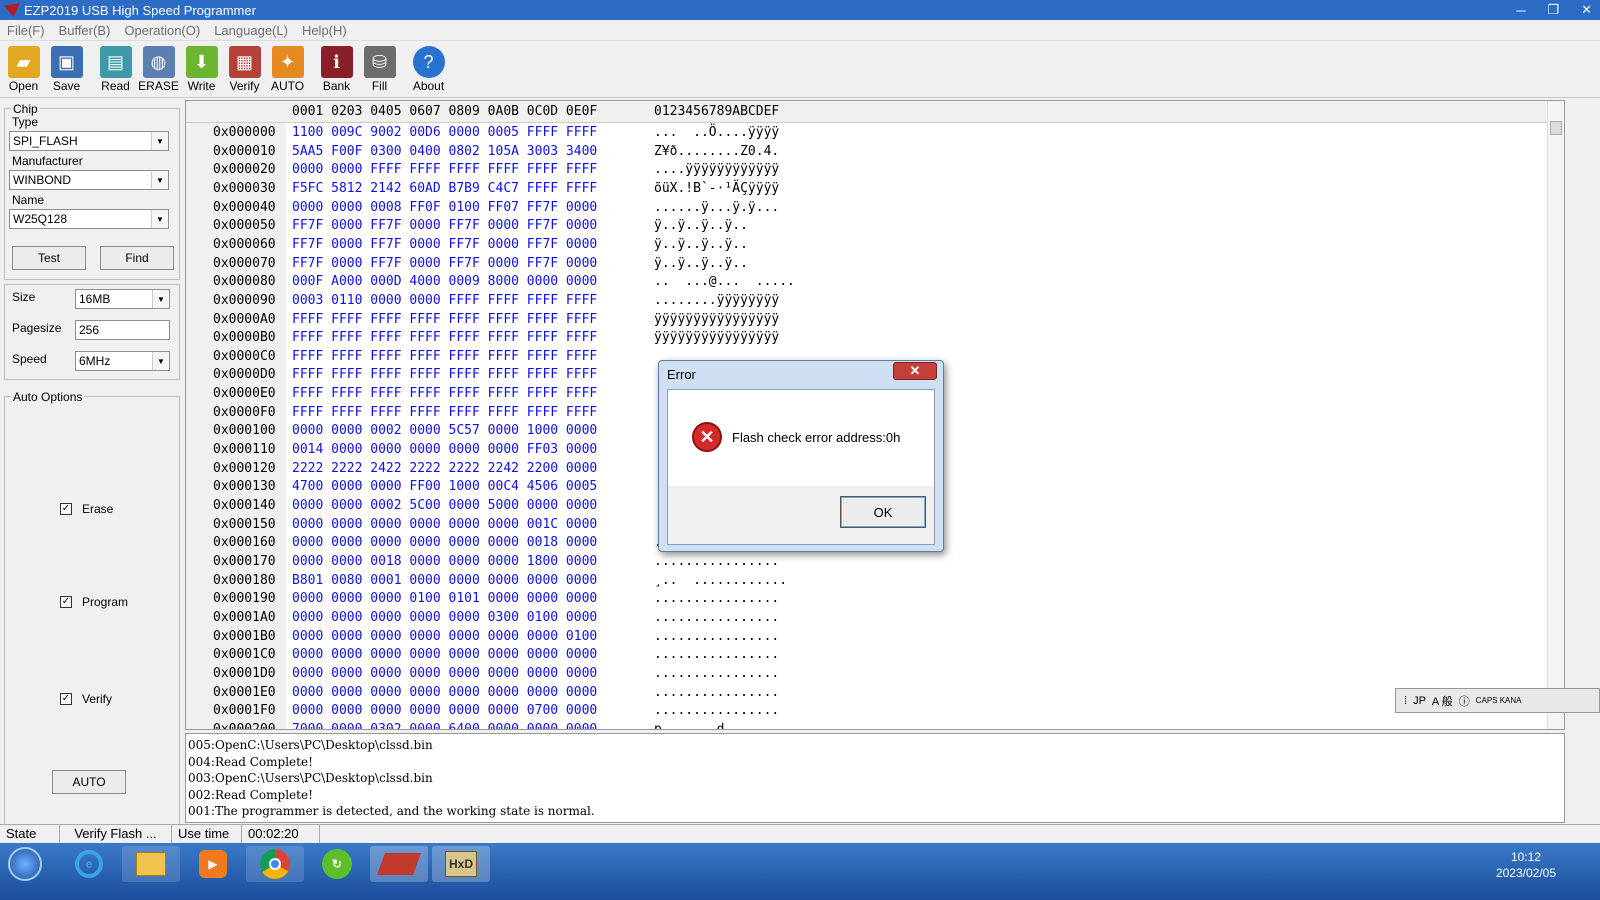 This screenshot has width=1600, height=900. Describe the element at coordinates (213, 864) in the screenshot. I see `media-player-icon: ▶` at that location.